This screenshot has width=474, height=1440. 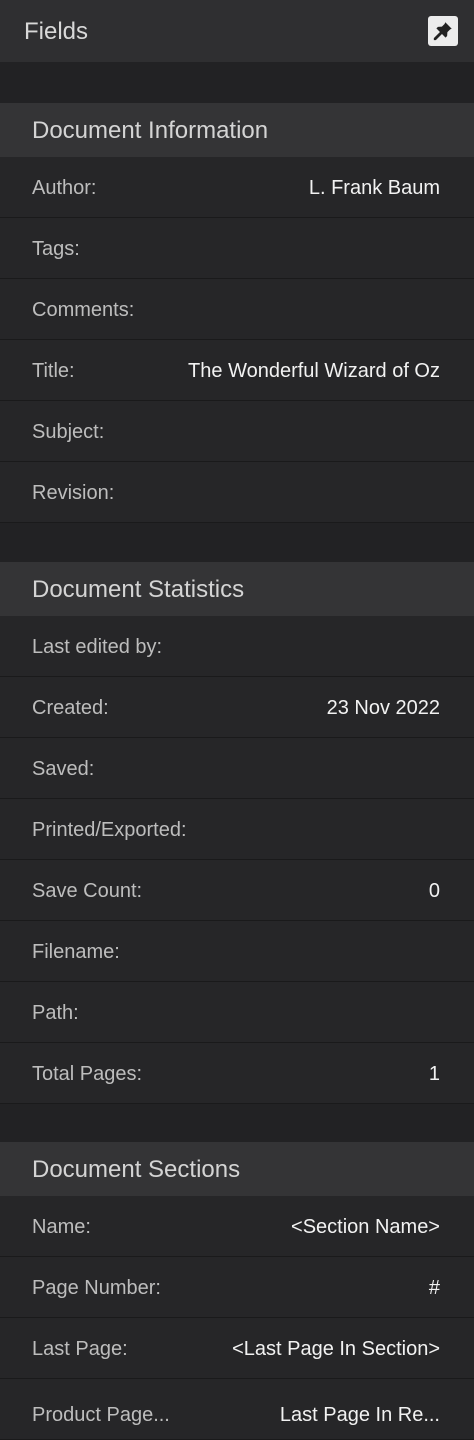 What do you see at coordinates (237, 492) in the screenshot?
I see `field-row-revision: Revision:` at bounding box center [237, 492].